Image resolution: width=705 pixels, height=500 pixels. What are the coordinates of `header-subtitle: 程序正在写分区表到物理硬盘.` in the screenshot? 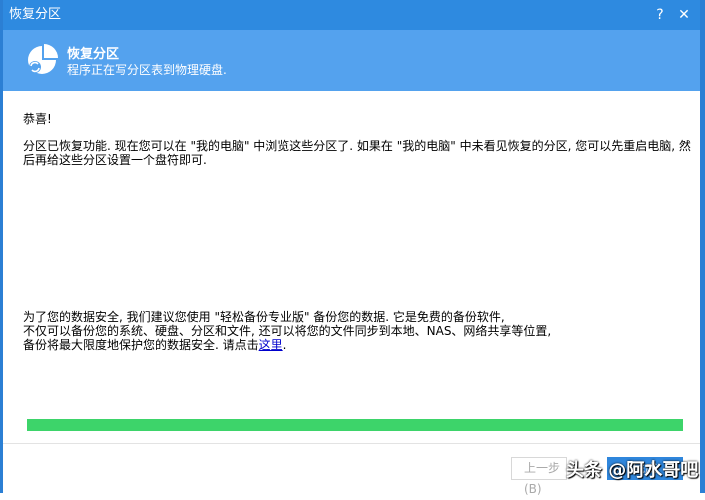 It's located at (147, 70).